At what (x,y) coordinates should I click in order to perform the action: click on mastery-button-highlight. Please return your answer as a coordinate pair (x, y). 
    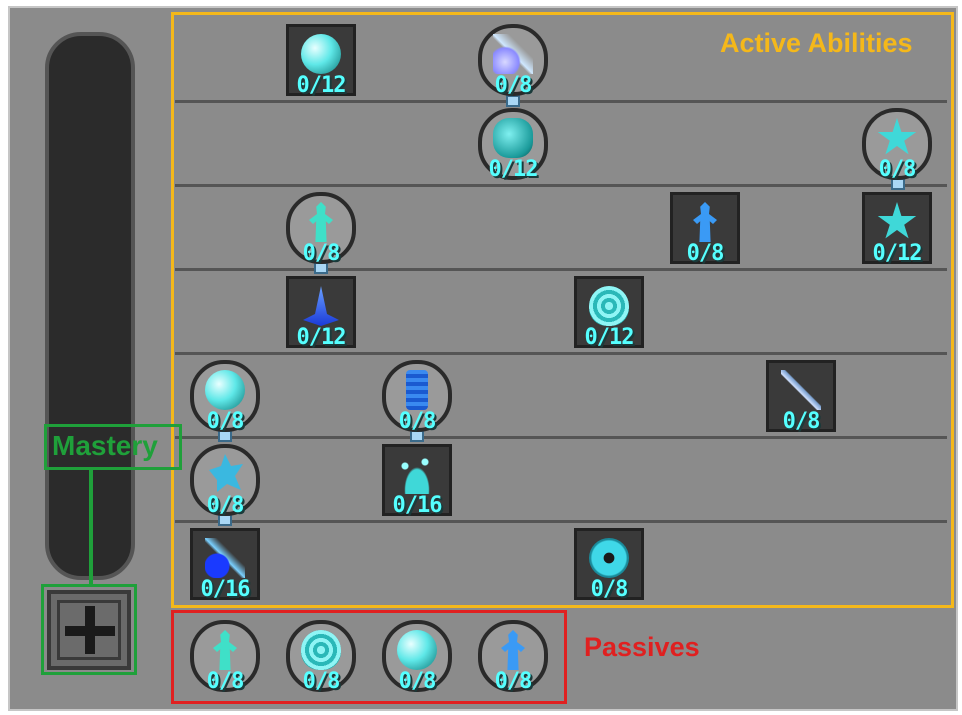
    Looking at the image, I should click on (89, 629).